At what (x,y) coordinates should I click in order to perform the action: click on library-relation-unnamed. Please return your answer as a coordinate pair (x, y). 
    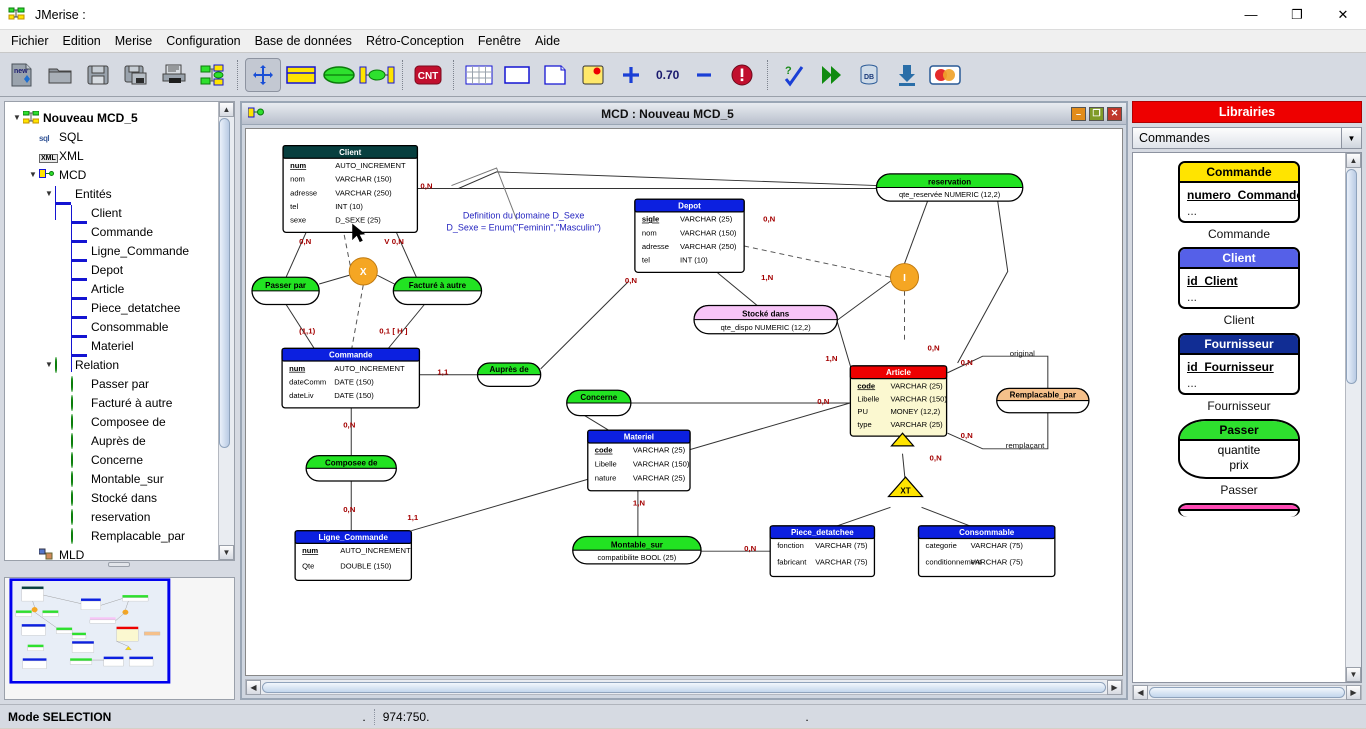
    Looking at the image, I should click on (1239, 510).